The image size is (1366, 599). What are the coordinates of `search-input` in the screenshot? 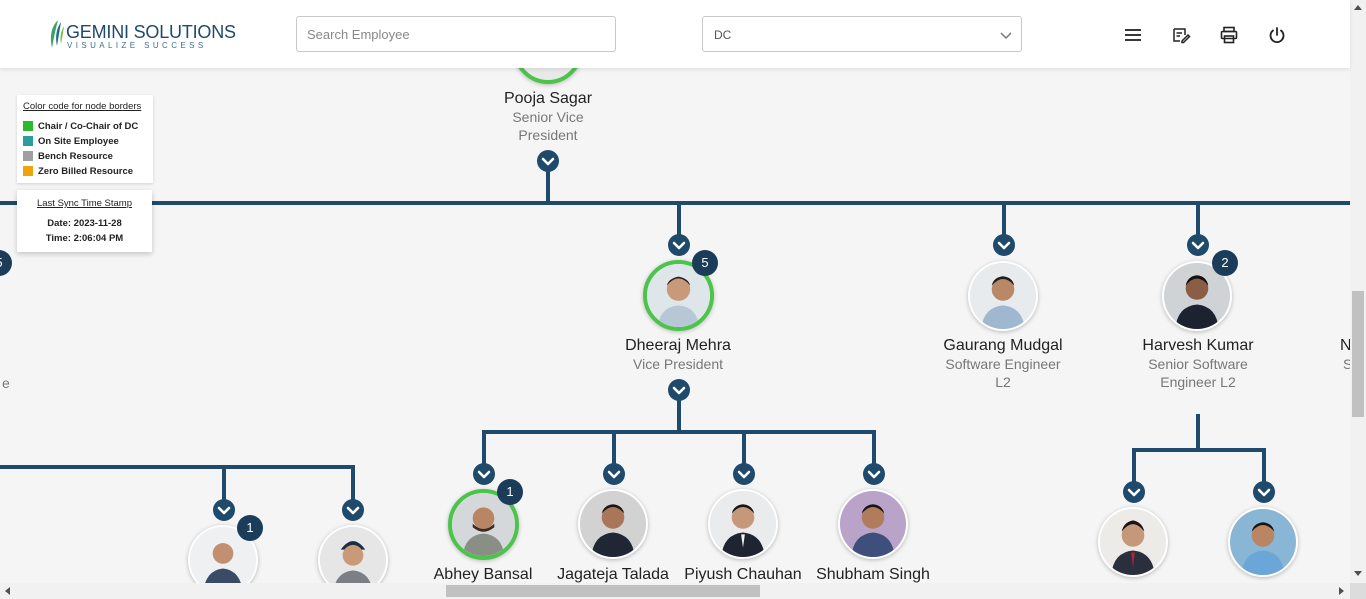 It's located at (456, 34).